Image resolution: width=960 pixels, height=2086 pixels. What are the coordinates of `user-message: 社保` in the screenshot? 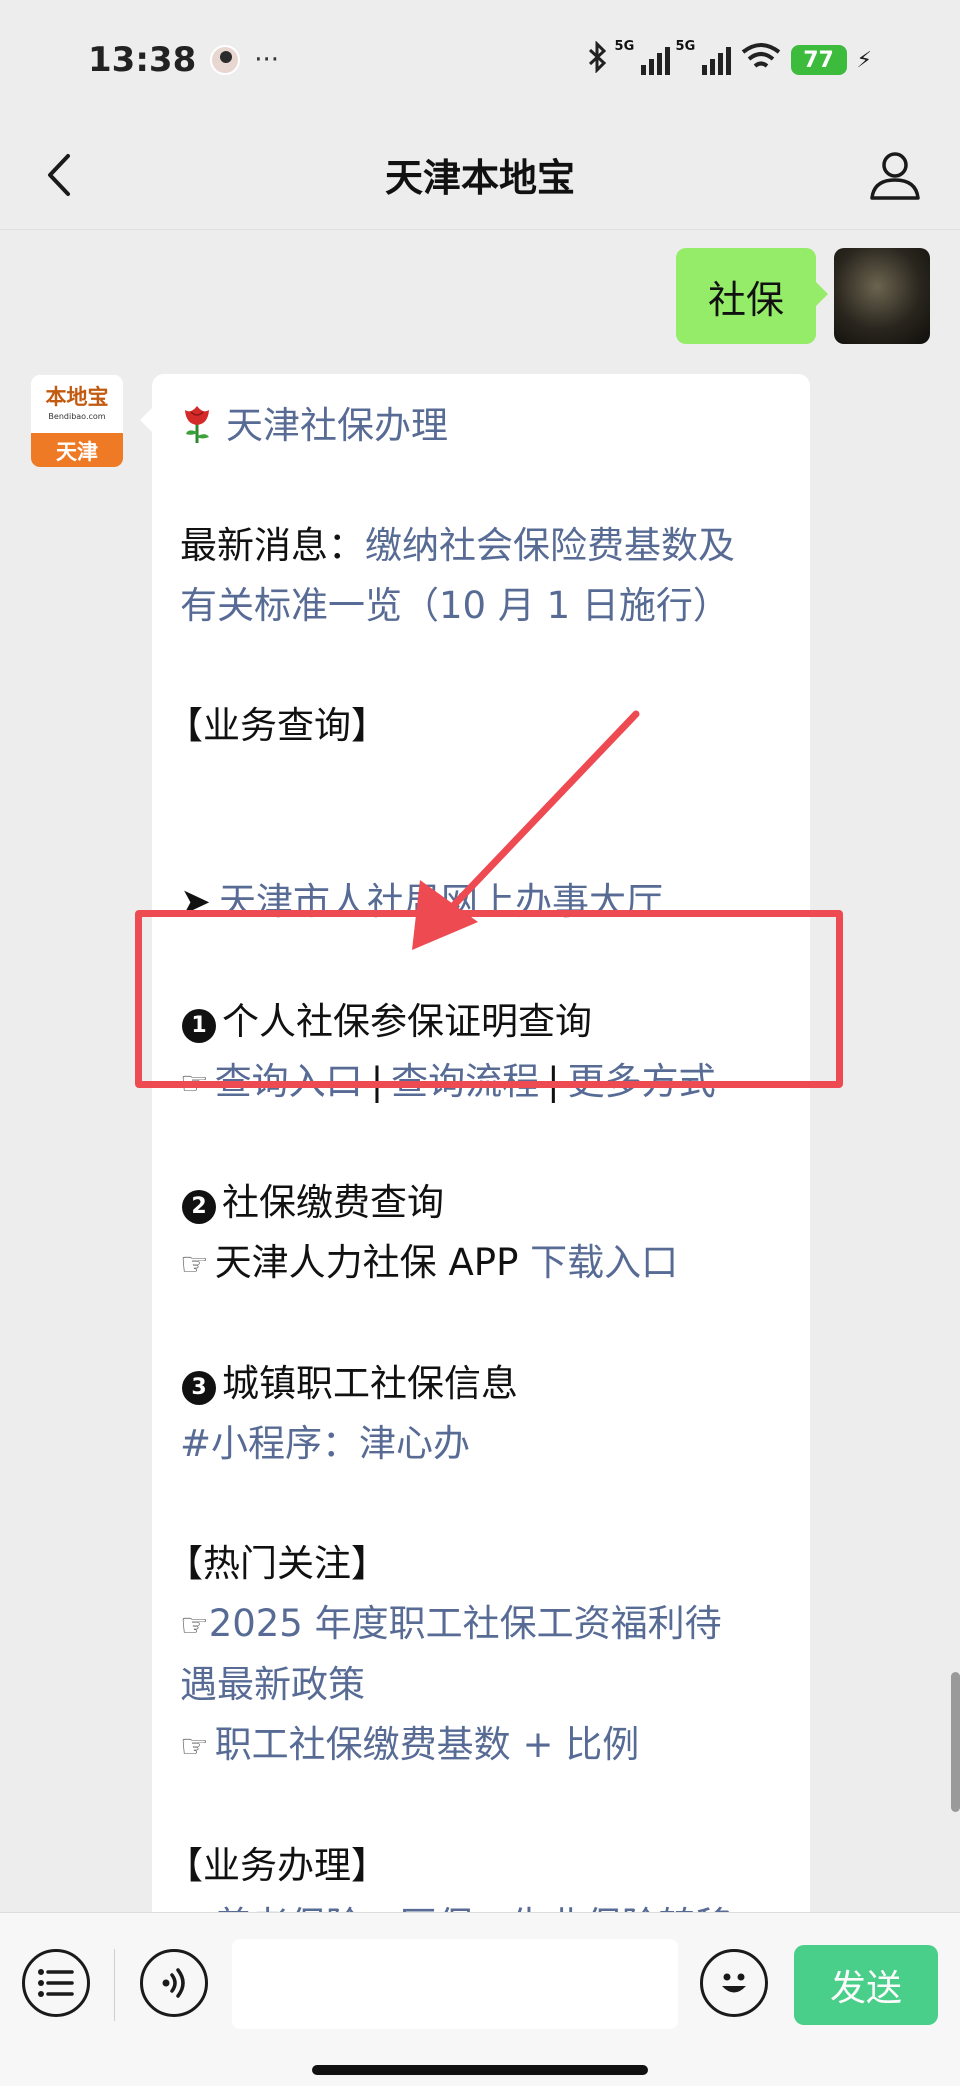 It's located at (802, 296).